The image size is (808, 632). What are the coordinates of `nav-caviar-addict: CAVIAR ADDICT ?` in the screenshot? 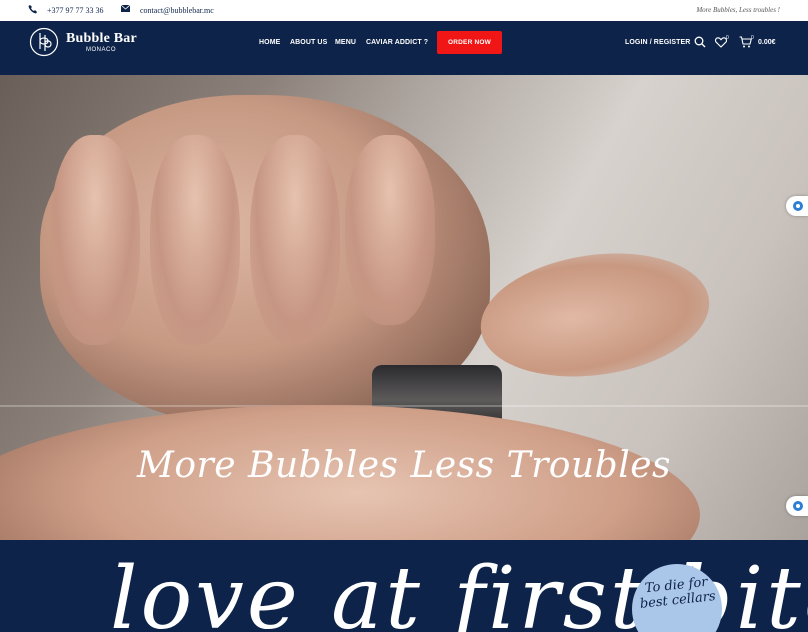 It's located at (397, 42).